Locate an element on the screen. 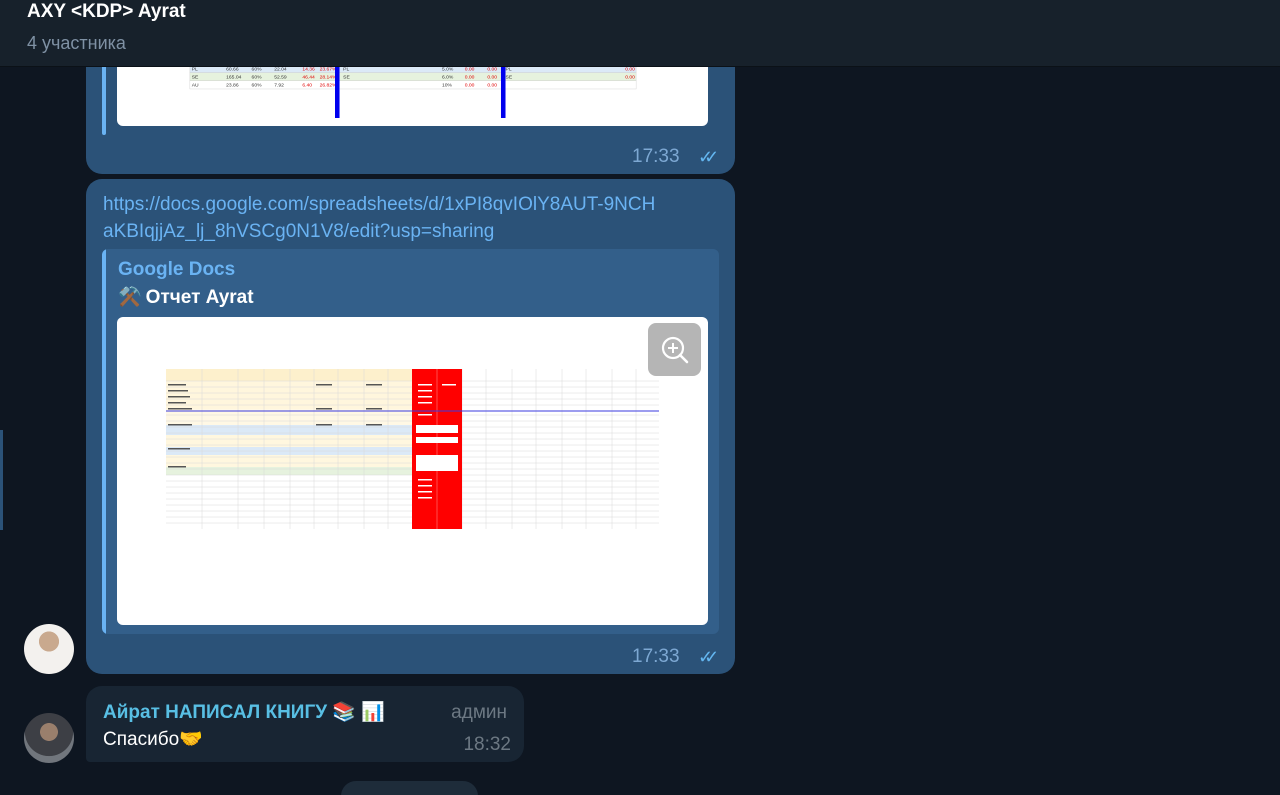 This screenshot has width=1280, height=795. date-pill is located at coordinates (409, 788).